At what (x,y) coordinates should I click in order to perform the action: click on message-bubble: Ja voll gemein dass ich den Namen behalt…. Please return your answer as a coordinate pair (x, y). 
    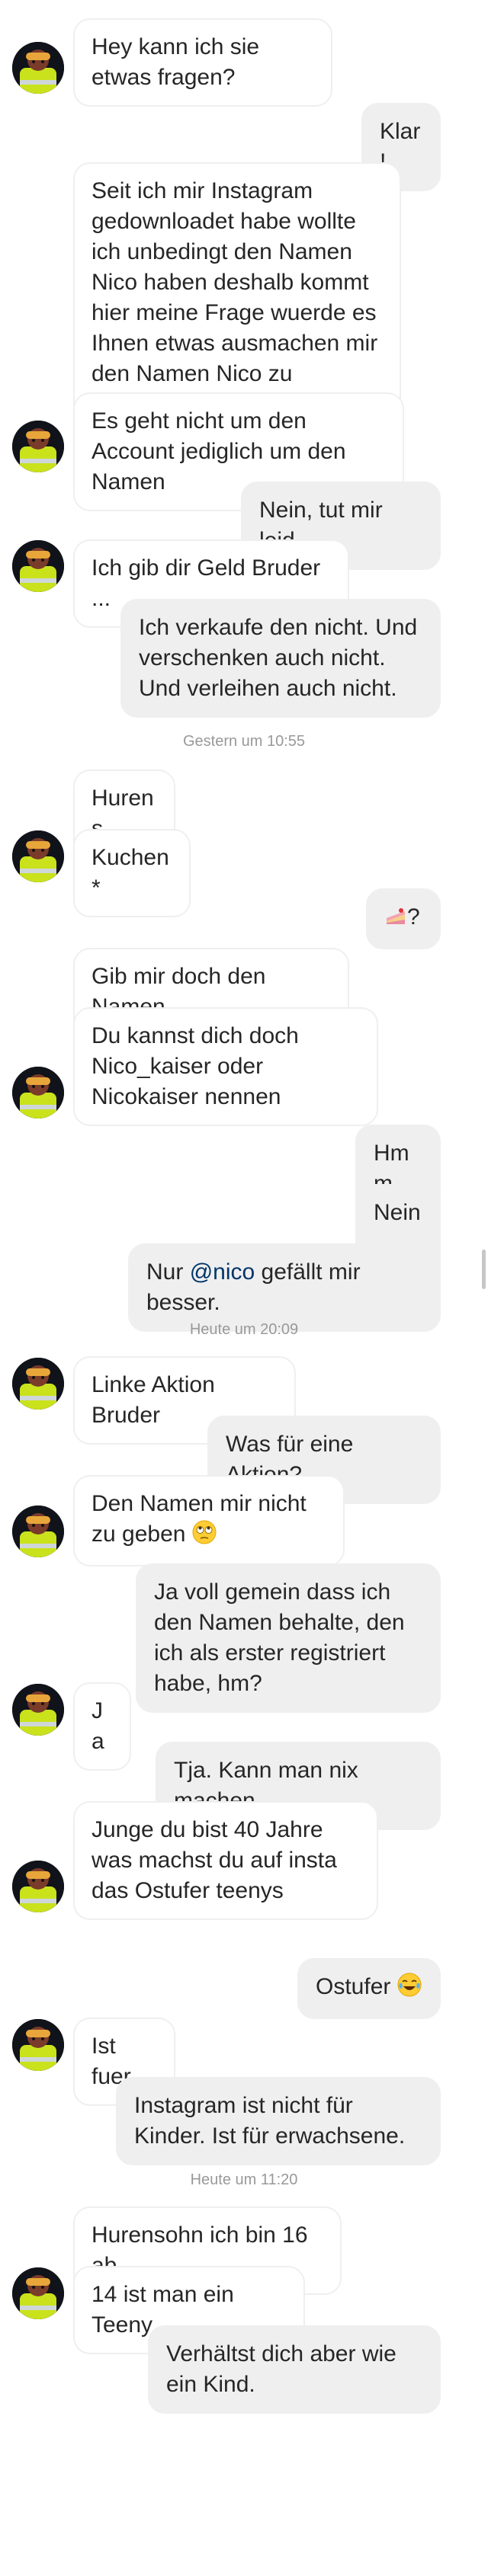
    Looking at the image, I should click on (288, 1638).